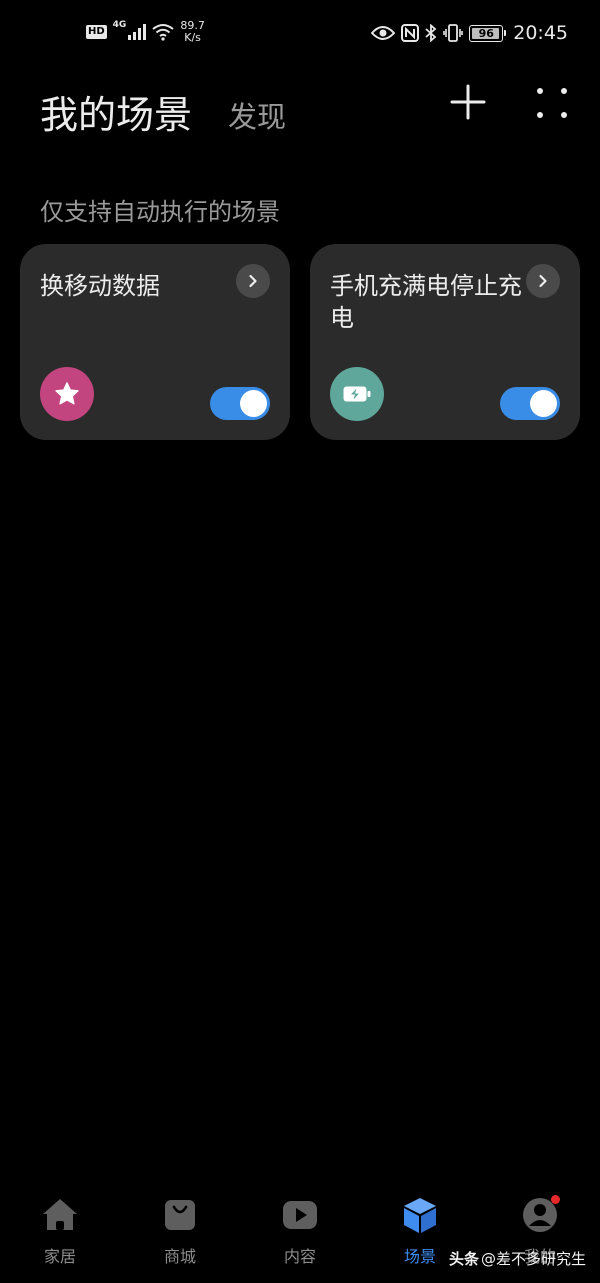  Describe the element at coordinates (305, 112) in the screenshot. I see `header: 我的场景 发现` at that location.